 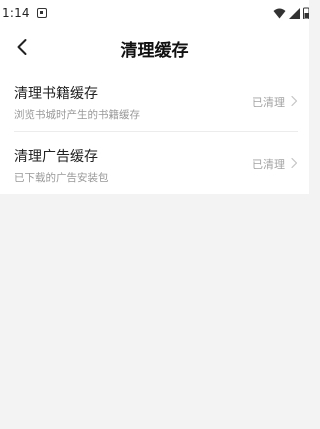 What do you see at coordinates (279, 13) in the screenshot?
I see `wifi-icon` at bounding box center [279, 13].